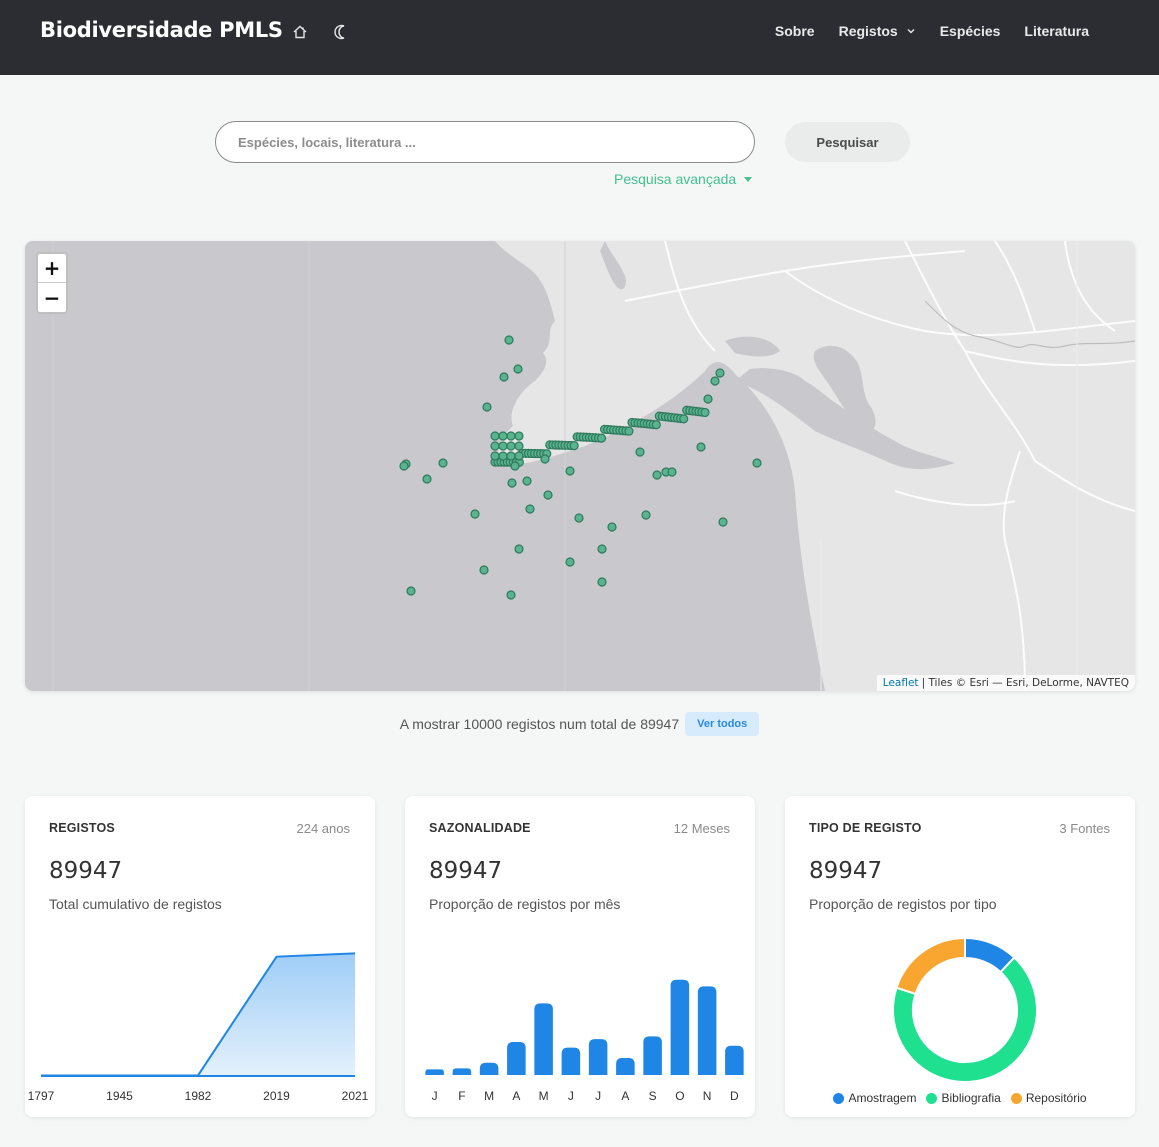 The width and height of the screenshot is (1159, 1147). What do you see at coordinates (1048, 1098) in the screenshot?
I see `legend-item: Repositório` at bounding box center [1048, 1098].